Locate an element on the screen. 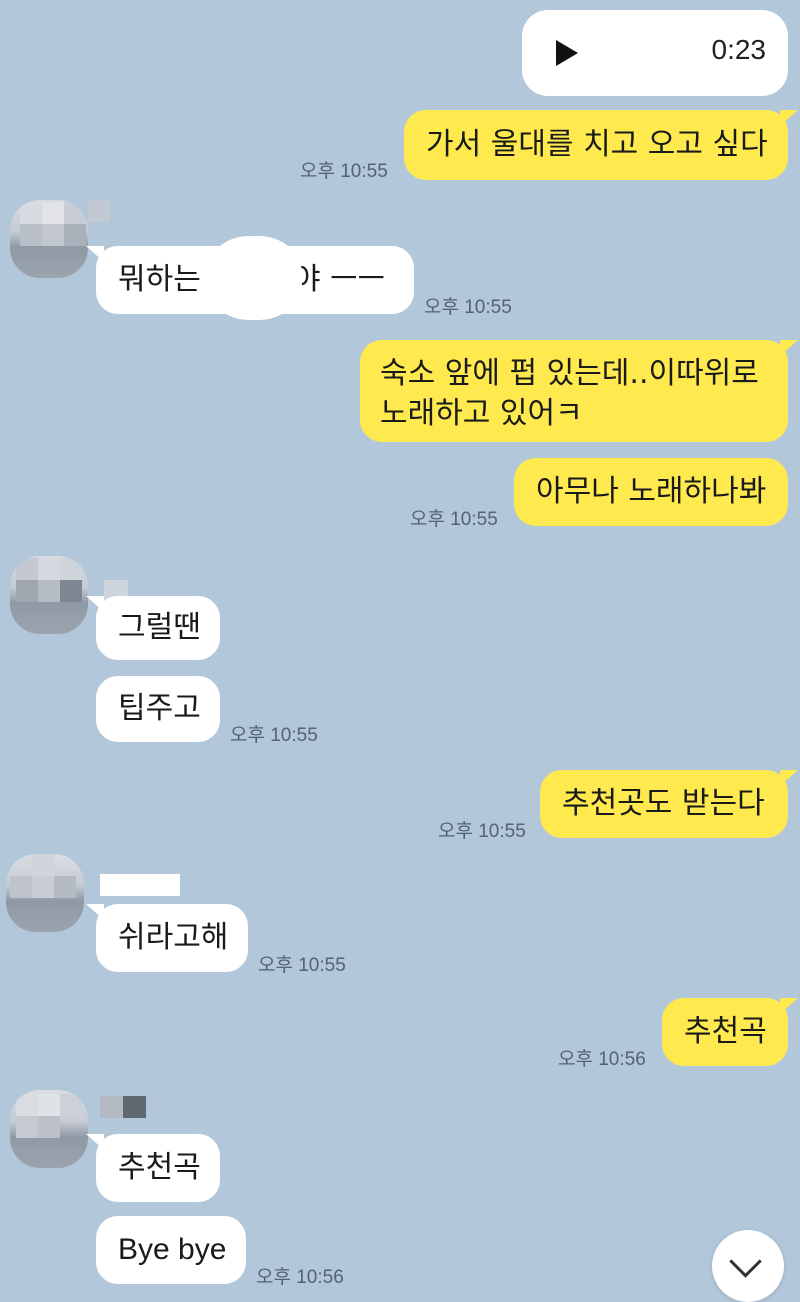 Image resolution: width=800 pixels, height=1302 pixels. my-message-bubble: 추천곳도 받는다 is located at coordinates (669, 804).